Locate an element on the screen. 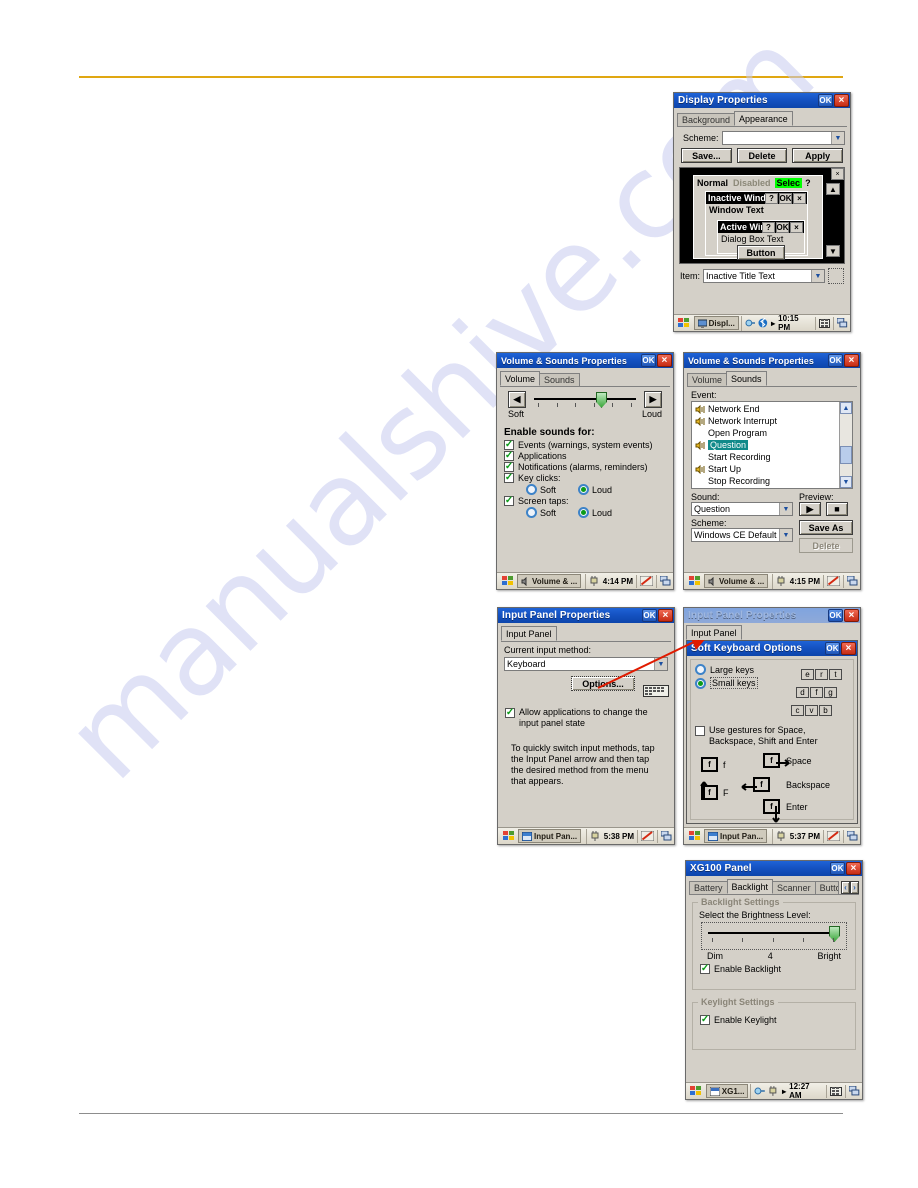  save-as-button: Save As is located at coordinates (826, 527).